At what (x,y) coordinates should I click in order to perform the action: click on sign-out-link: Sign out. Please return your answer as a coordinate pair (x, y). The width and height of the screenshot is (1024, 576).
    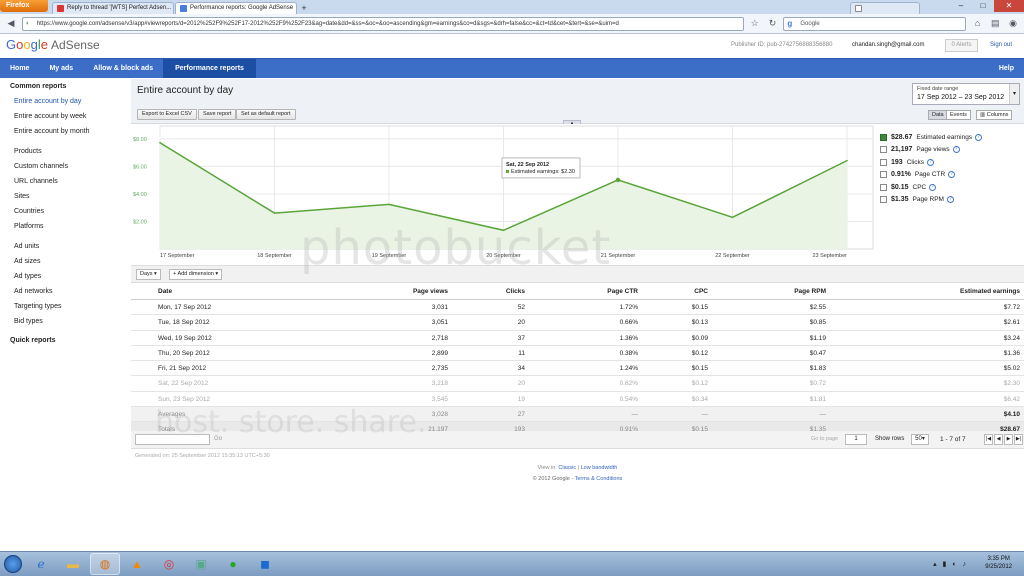
    Looking at the image, I should click on (1001, 45).